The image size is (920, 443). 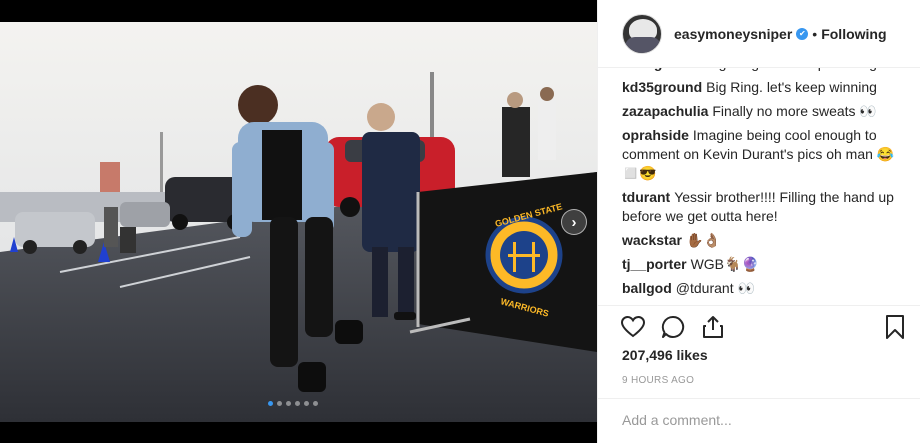 What do you see at coordinates (703, 240) in the screenshot?
I see `comment-text: ✋🏾👌🏽` at bounding box center [703, 240].